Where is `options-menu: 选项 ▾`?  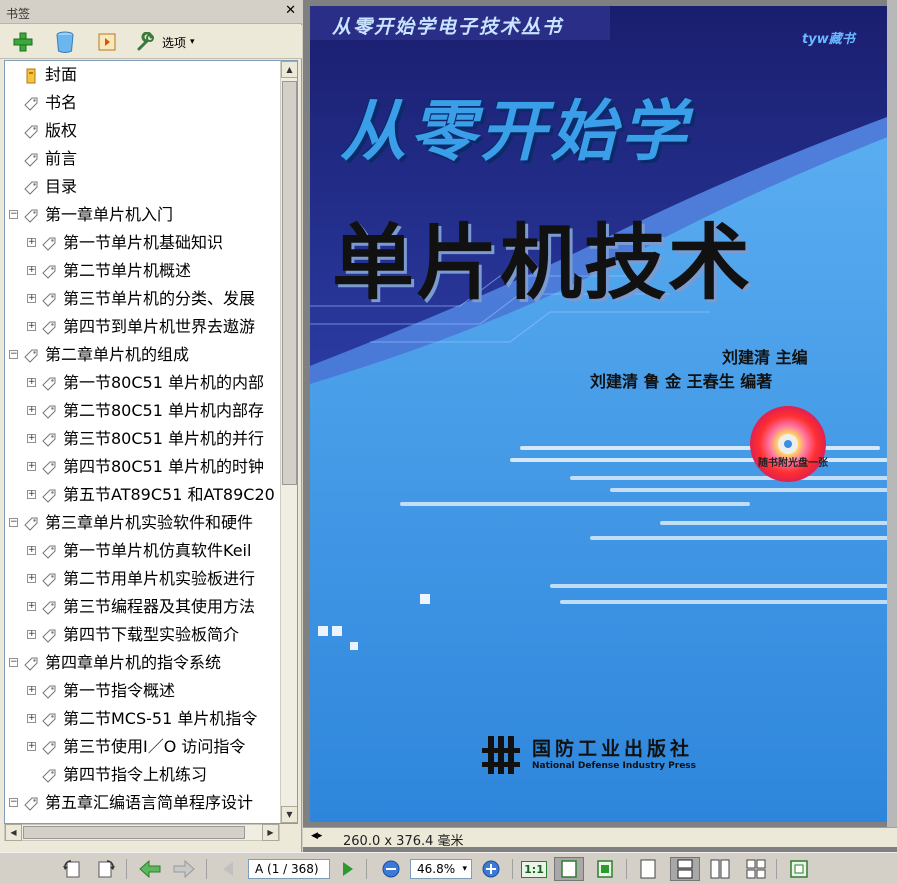 options-menu: 选项 ▾ is located at coordinates (172, 42).